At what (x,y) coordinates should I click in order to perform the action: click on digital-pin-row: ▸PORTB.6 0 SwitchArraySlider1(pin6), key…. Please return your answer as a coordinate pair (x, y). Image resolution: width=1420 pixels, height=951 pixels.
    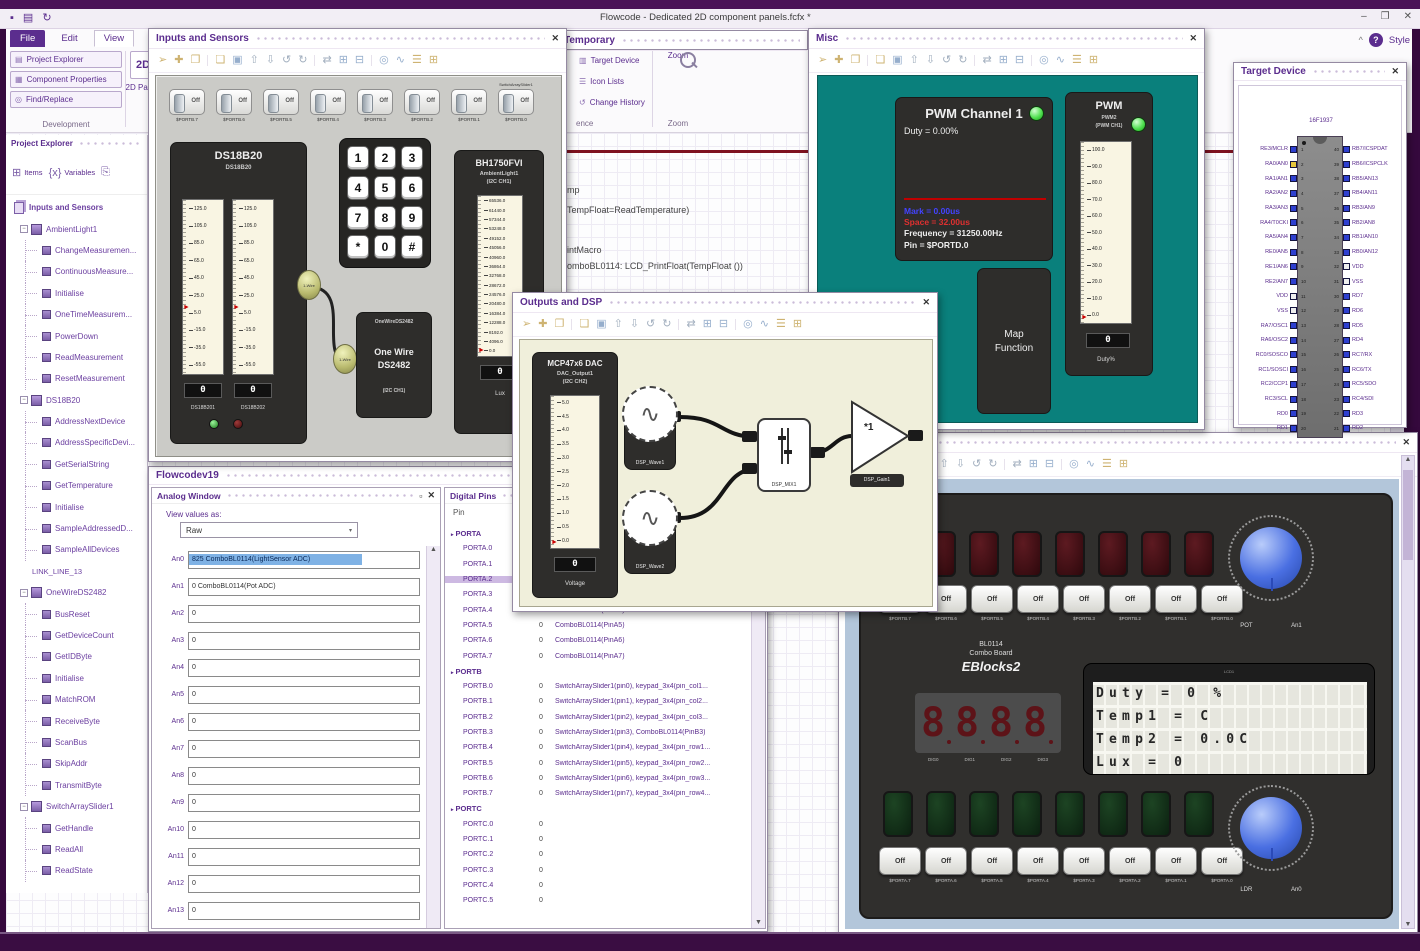
    Looking at the image, I should click on (597, 778).